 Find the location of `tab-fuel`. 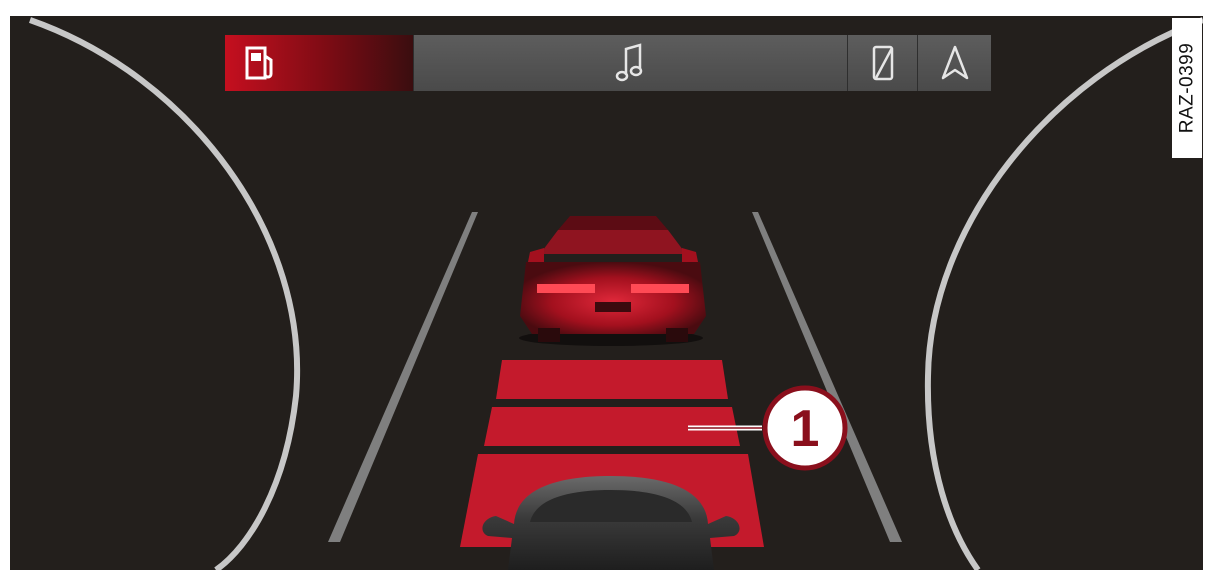

tab-fuel is located at coordinates (319, 63).